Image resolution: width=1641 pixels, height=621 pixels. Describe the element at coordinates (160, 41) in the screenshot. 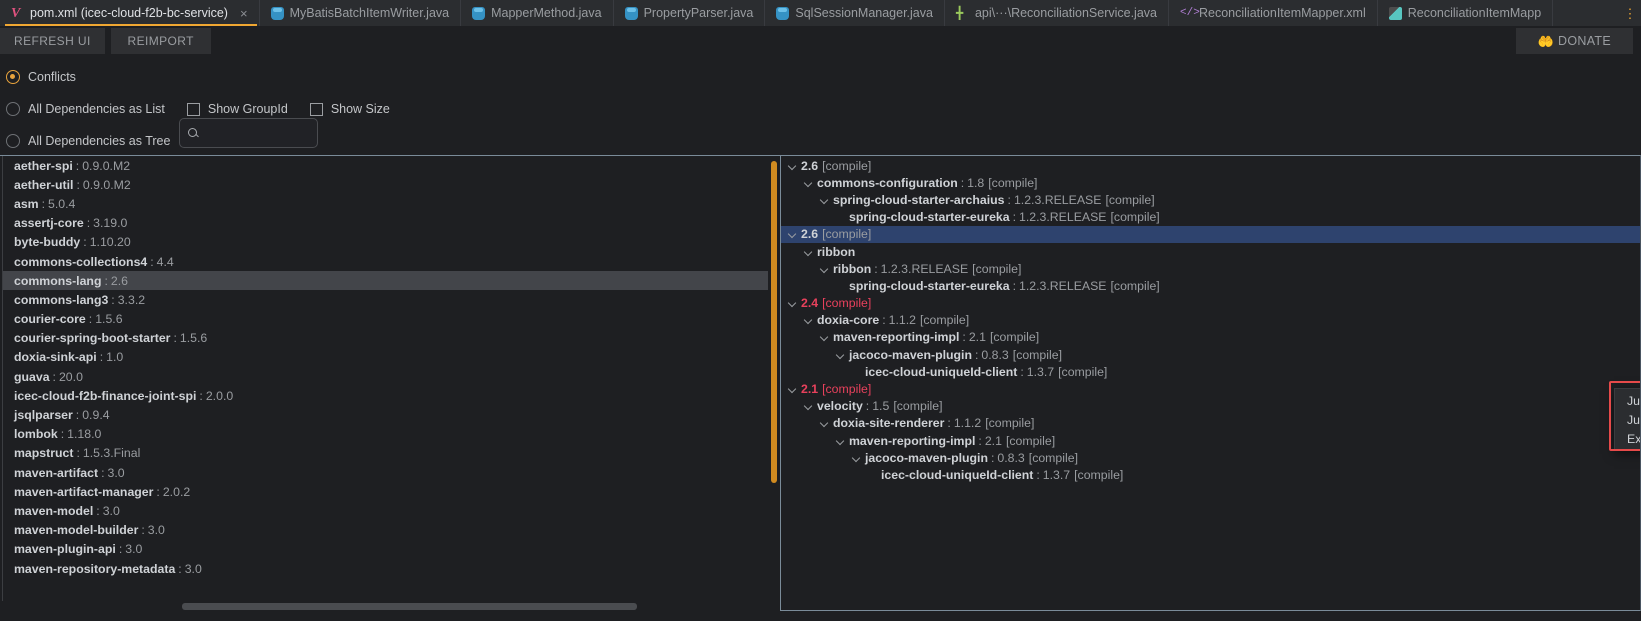

I see `reimport-button: REIMPORT` at that location.